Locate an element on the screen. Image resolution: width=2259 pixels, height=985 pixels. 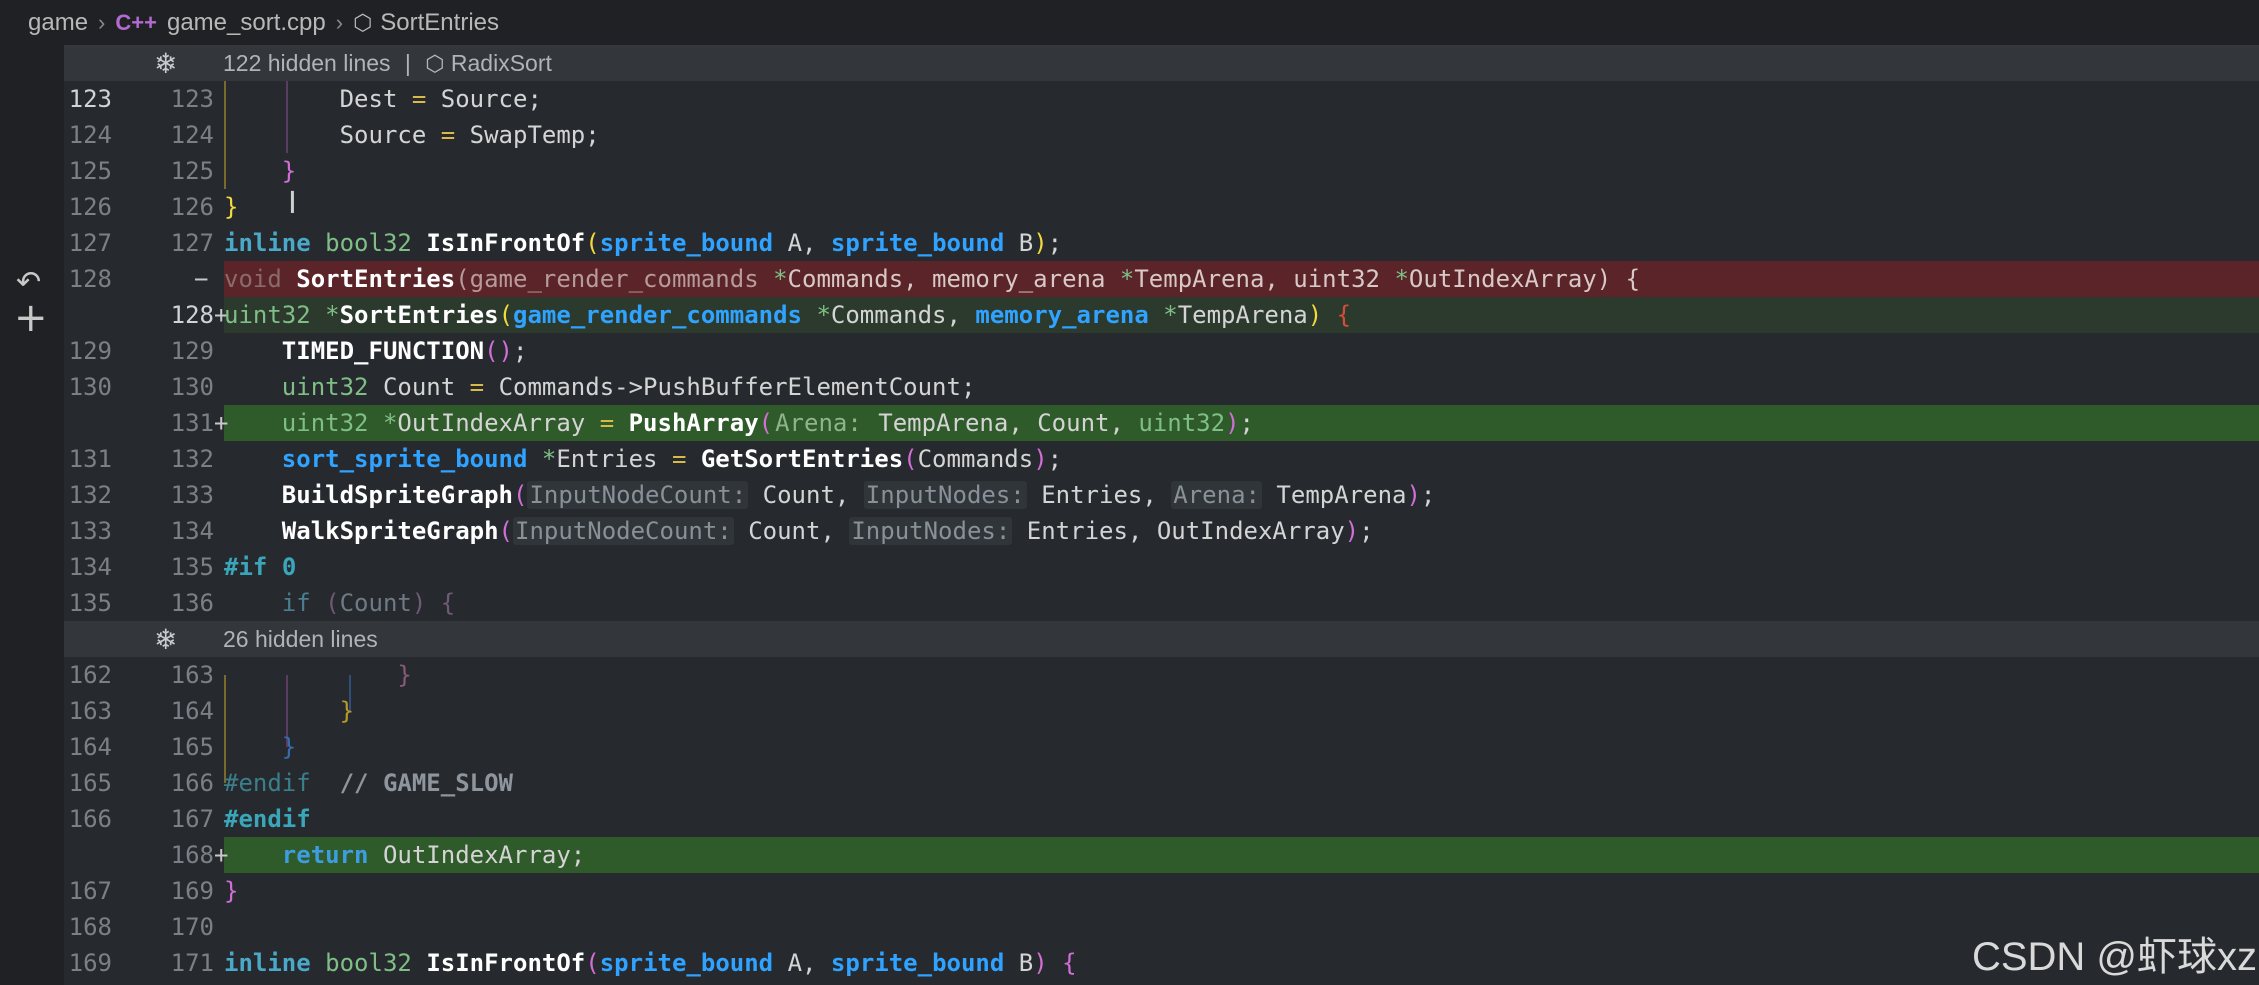
code-line: 163 164 } is located at coordinates (1161, 711).